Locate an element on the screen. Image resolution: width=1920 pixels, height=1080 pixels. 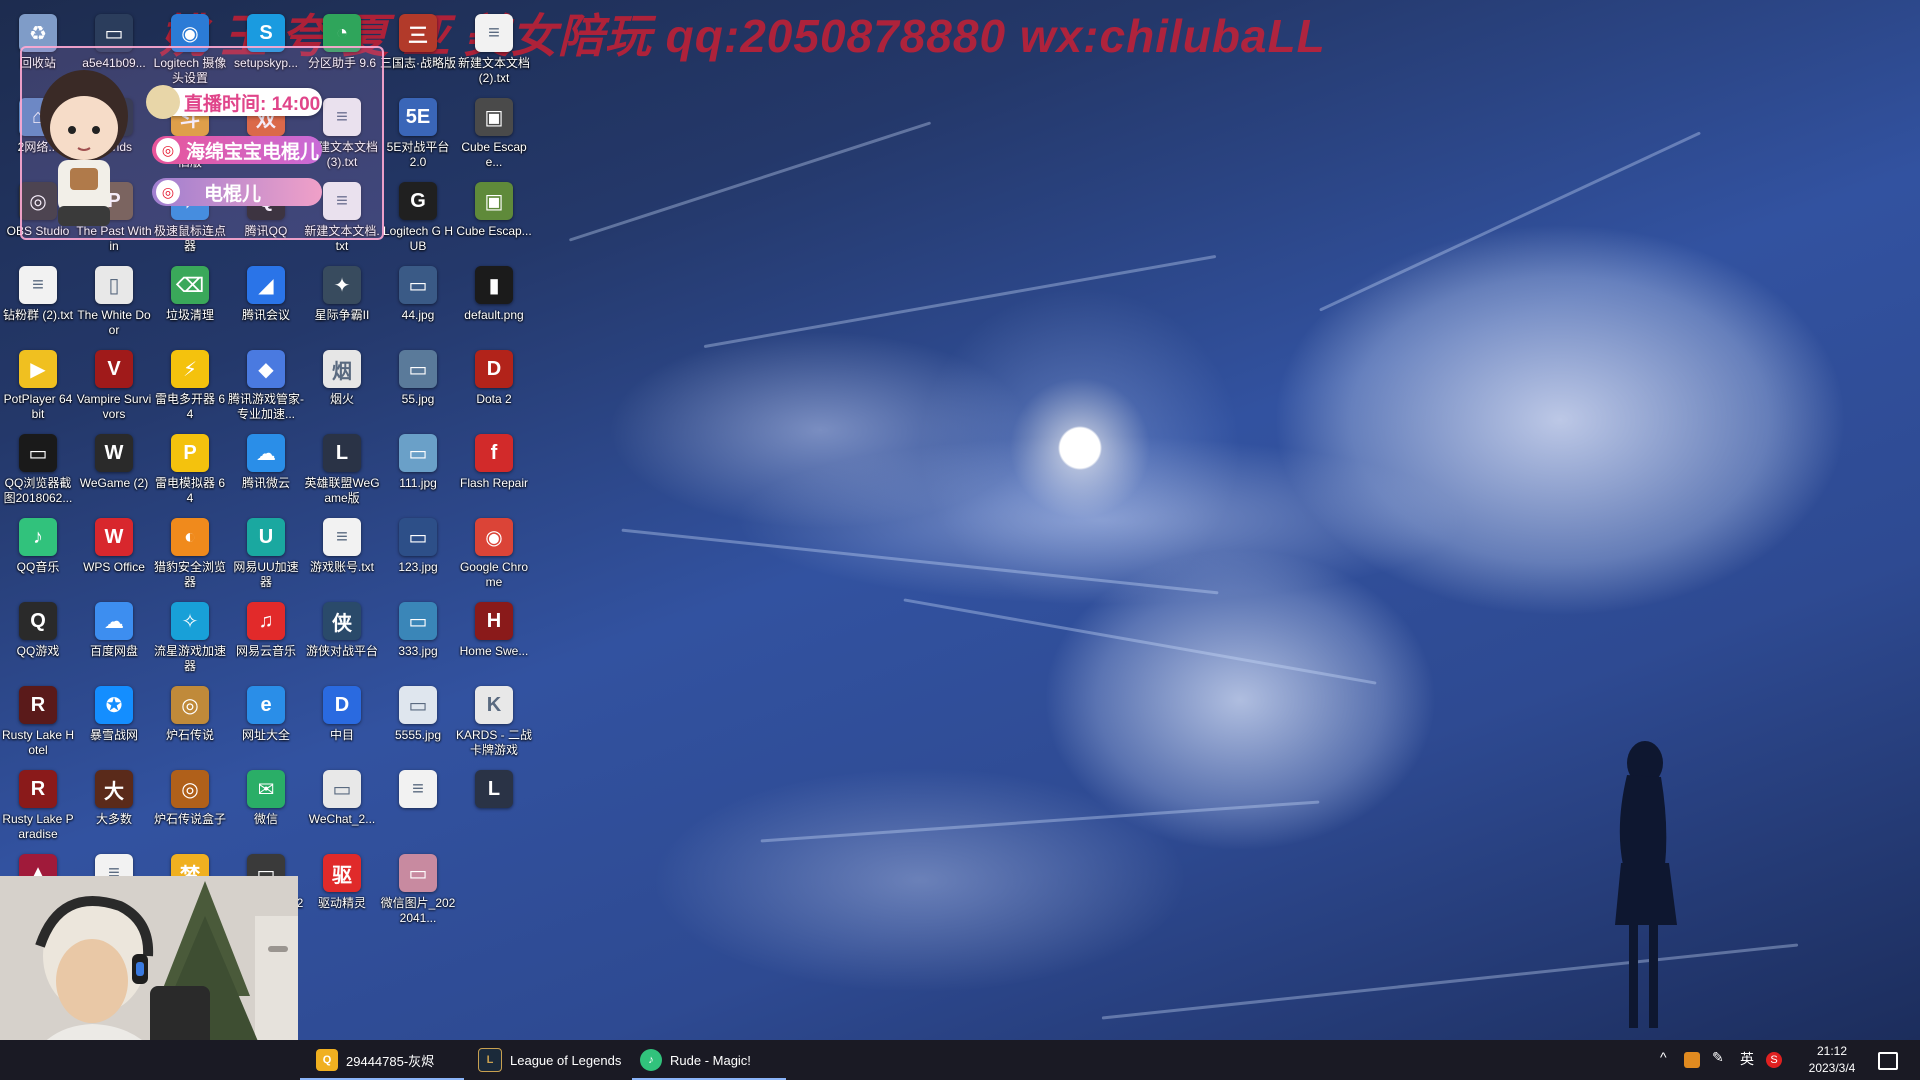
desktop-icon-wechat: ✉ 微信 is located at coordinates (266, 794).